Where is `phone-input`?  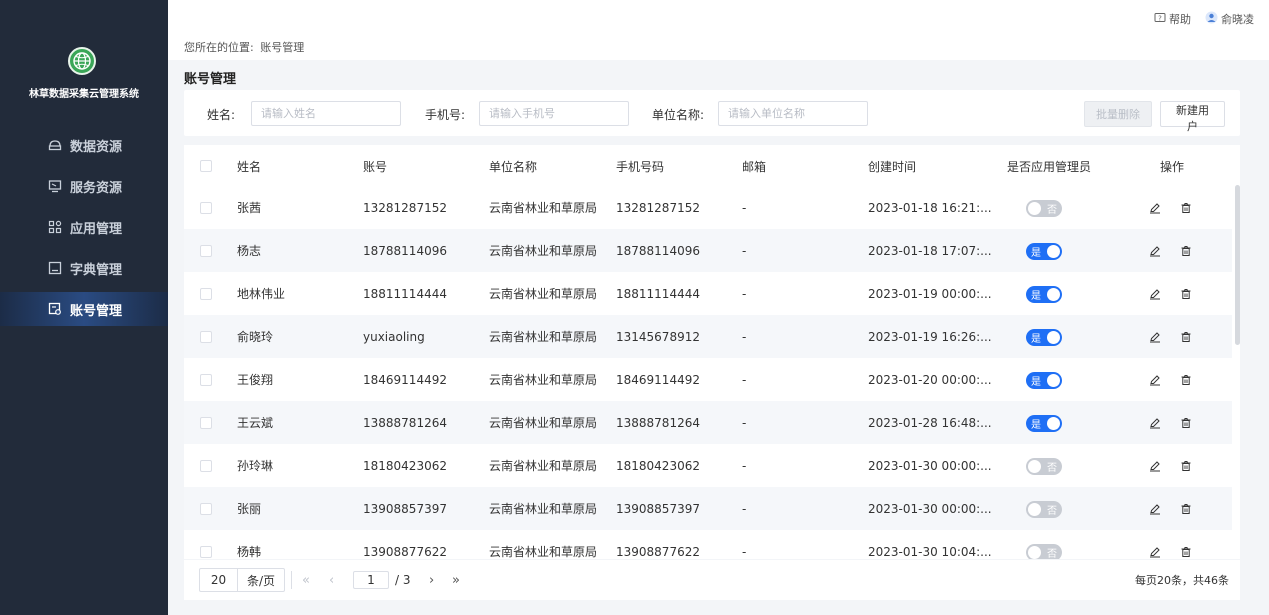
phone-input is located at coordinates (554, 113).